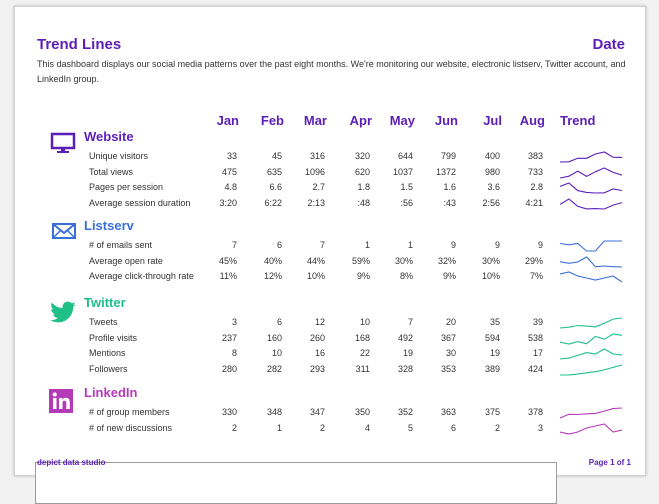 This screenshot has height=504, width=659. Describe the element at coordinates (535, 156) in the screenshot. I see `table-cell: 383` at that location.